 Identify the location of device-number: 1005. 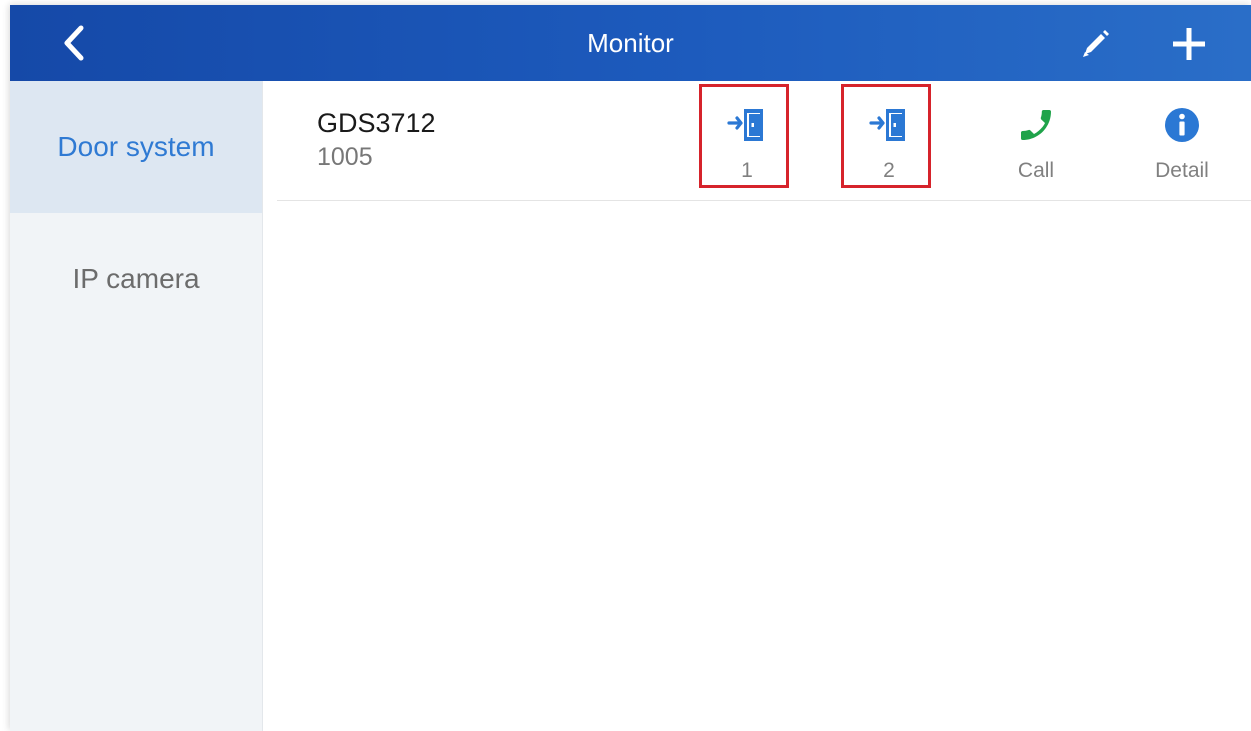
(345, 157).